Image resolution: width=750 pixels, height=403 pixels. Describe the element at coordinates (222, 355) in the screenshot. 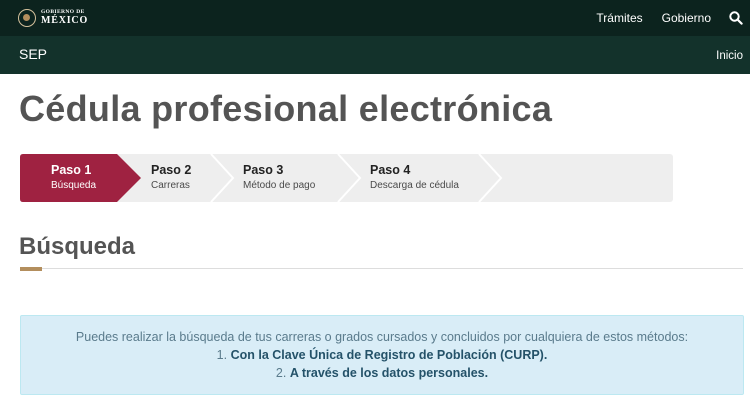

I see `method-1-number: 1.` at that location.